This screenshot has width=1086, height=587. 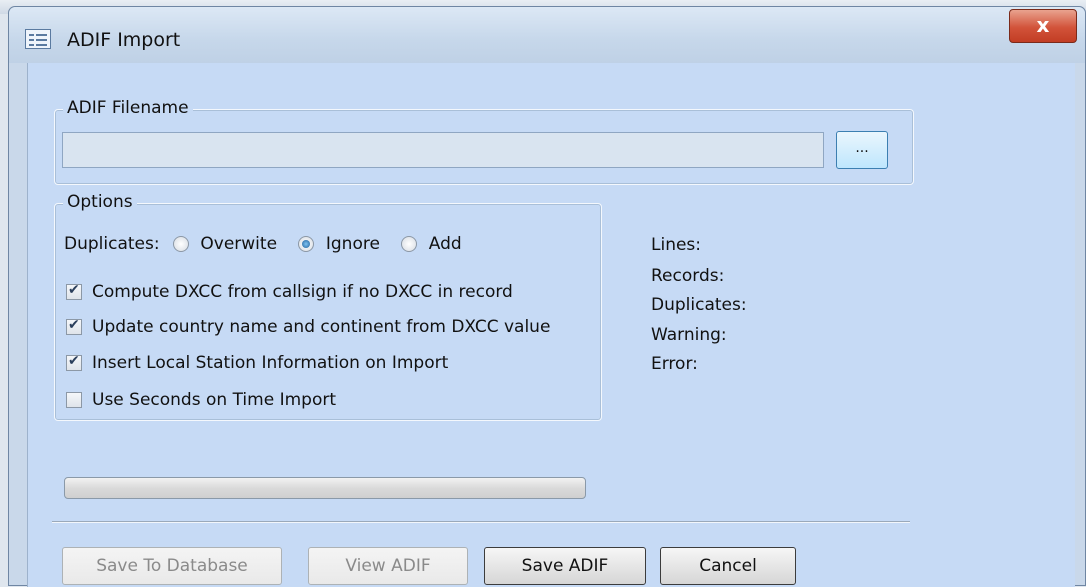 What do you see at coordinates (172, 566) in the screenshot?
I see `save-to-database-button: Save To Database` at bounding box center [172, 566].